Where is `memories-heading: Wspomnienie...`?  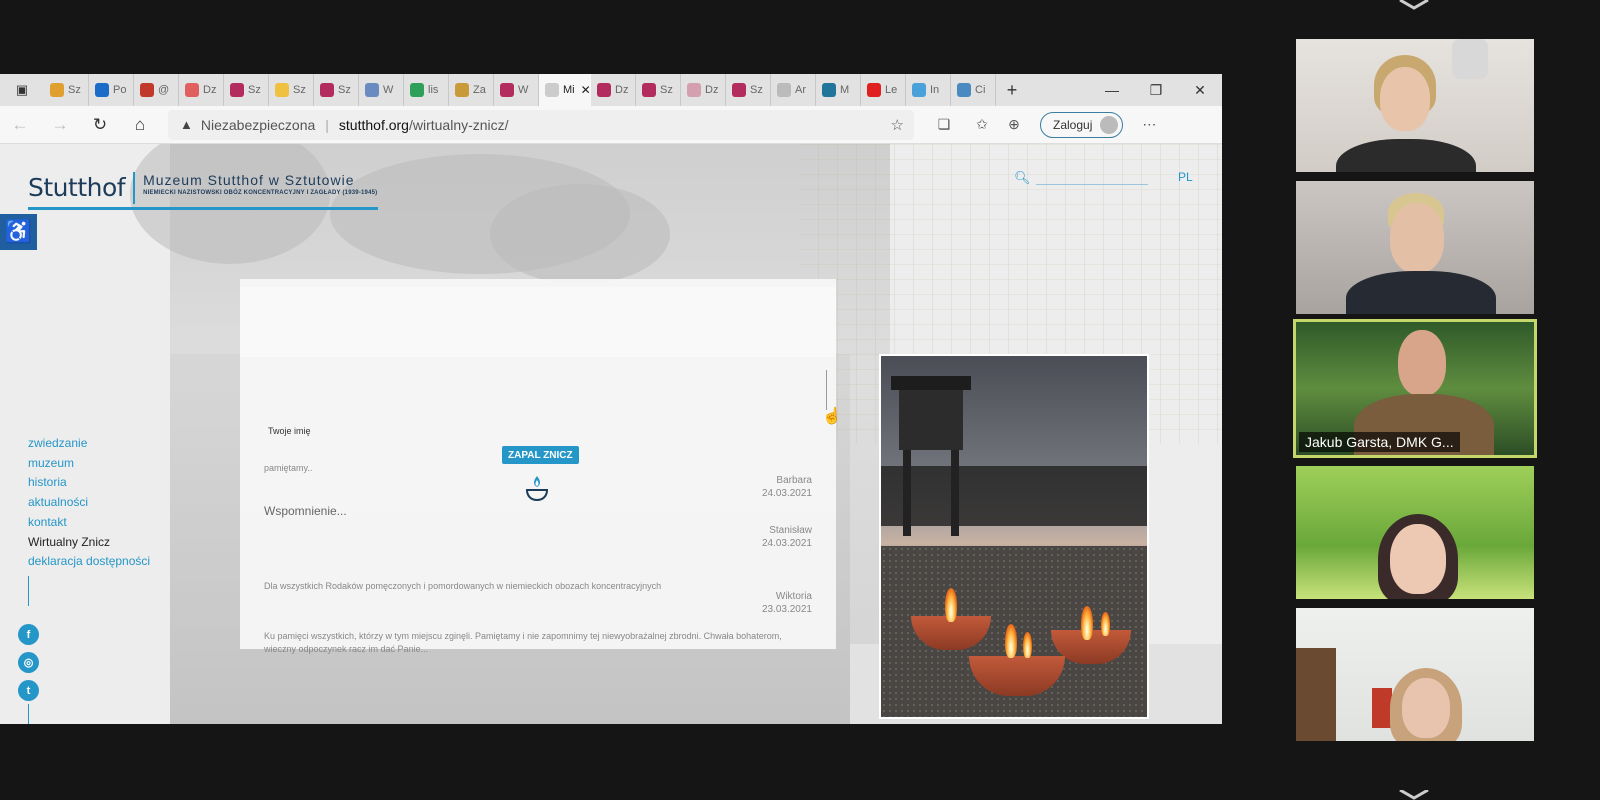
memories-heading: Wspomnienie... is located at coordinates (305, 511).